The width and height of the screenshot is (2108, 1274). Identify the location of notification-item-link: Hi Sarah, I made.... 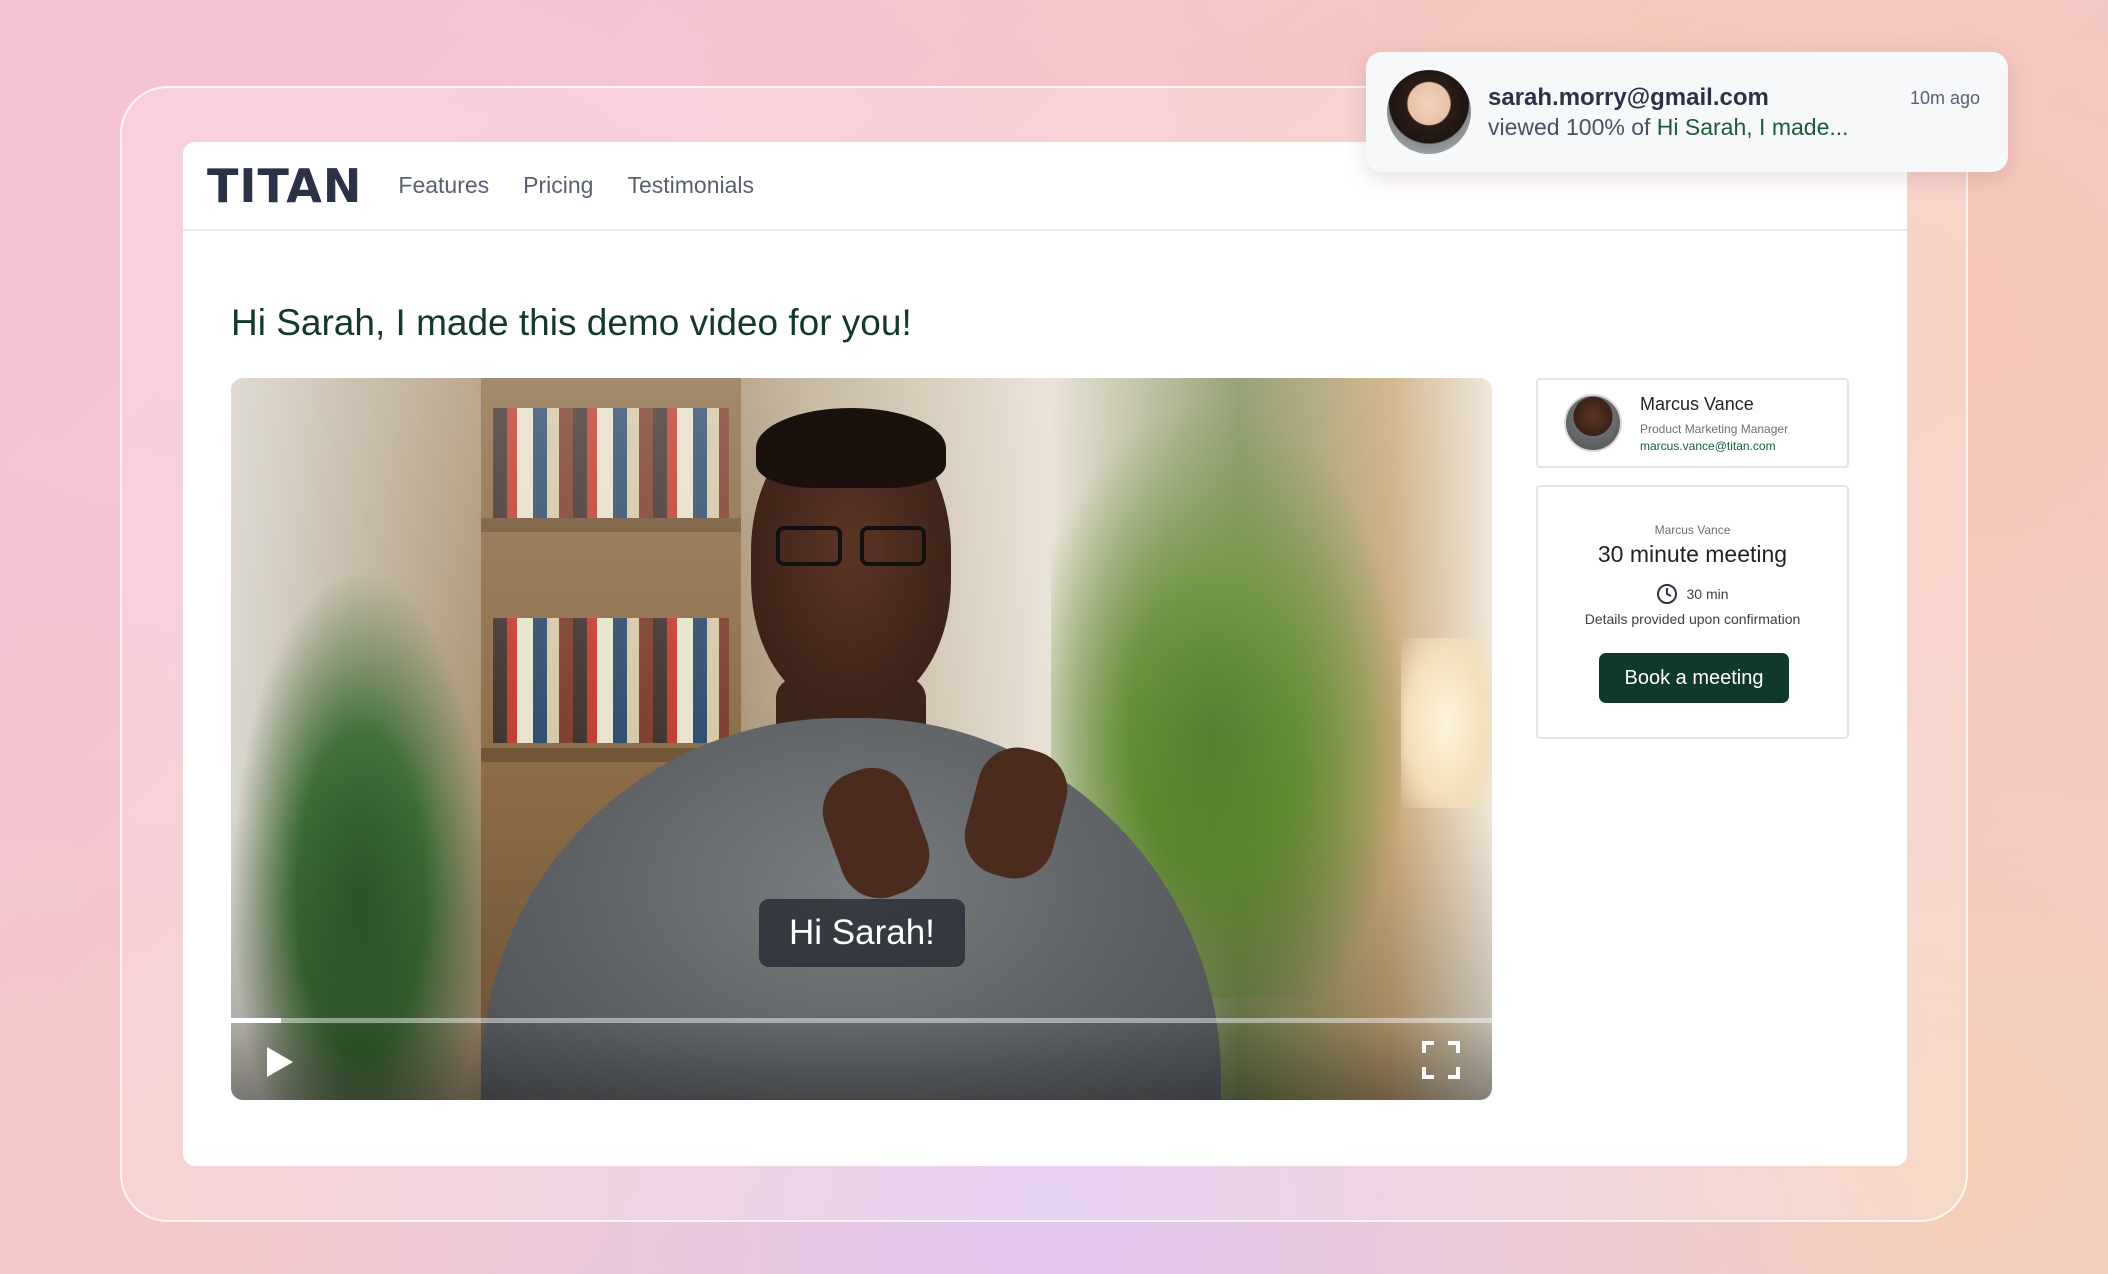
(1753, 127).